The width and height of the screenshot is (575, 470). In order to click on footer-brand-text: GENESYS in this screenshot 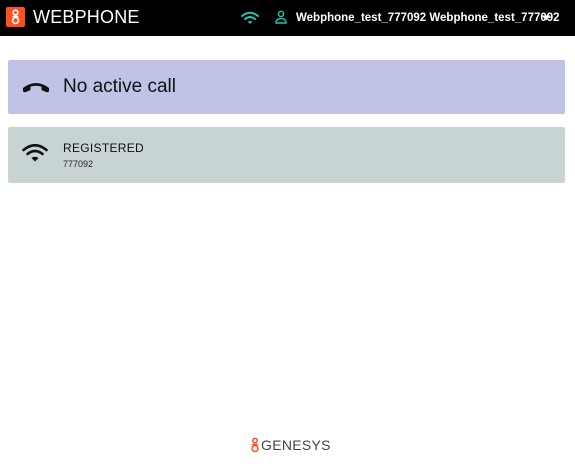, I will do `click(296, 445)`.